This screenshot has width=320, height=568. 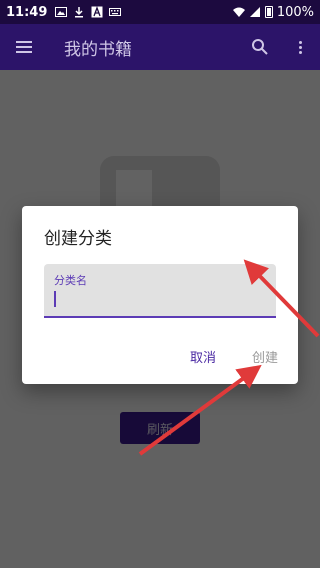 I want to click on dialog-actions: 取消 创建, so click(x=160, y=356).